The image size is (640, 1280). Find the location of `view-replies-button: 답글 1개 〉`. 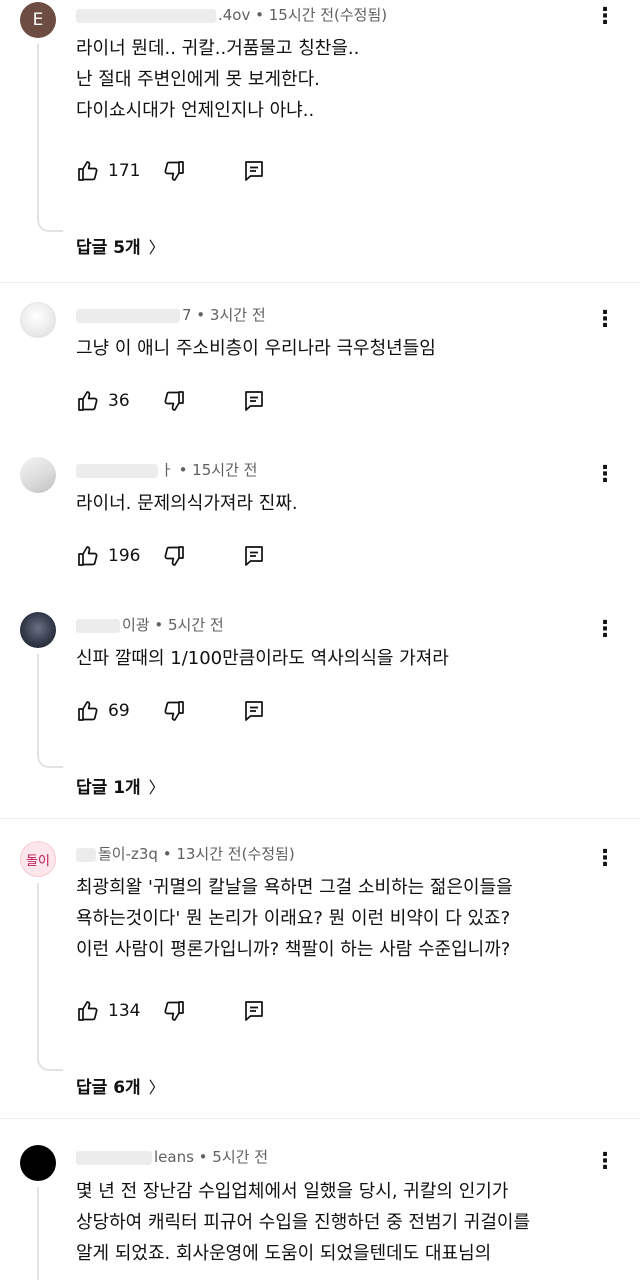

view-replies-button: 답글 1개 〉 is located at coordinates (120, 786).